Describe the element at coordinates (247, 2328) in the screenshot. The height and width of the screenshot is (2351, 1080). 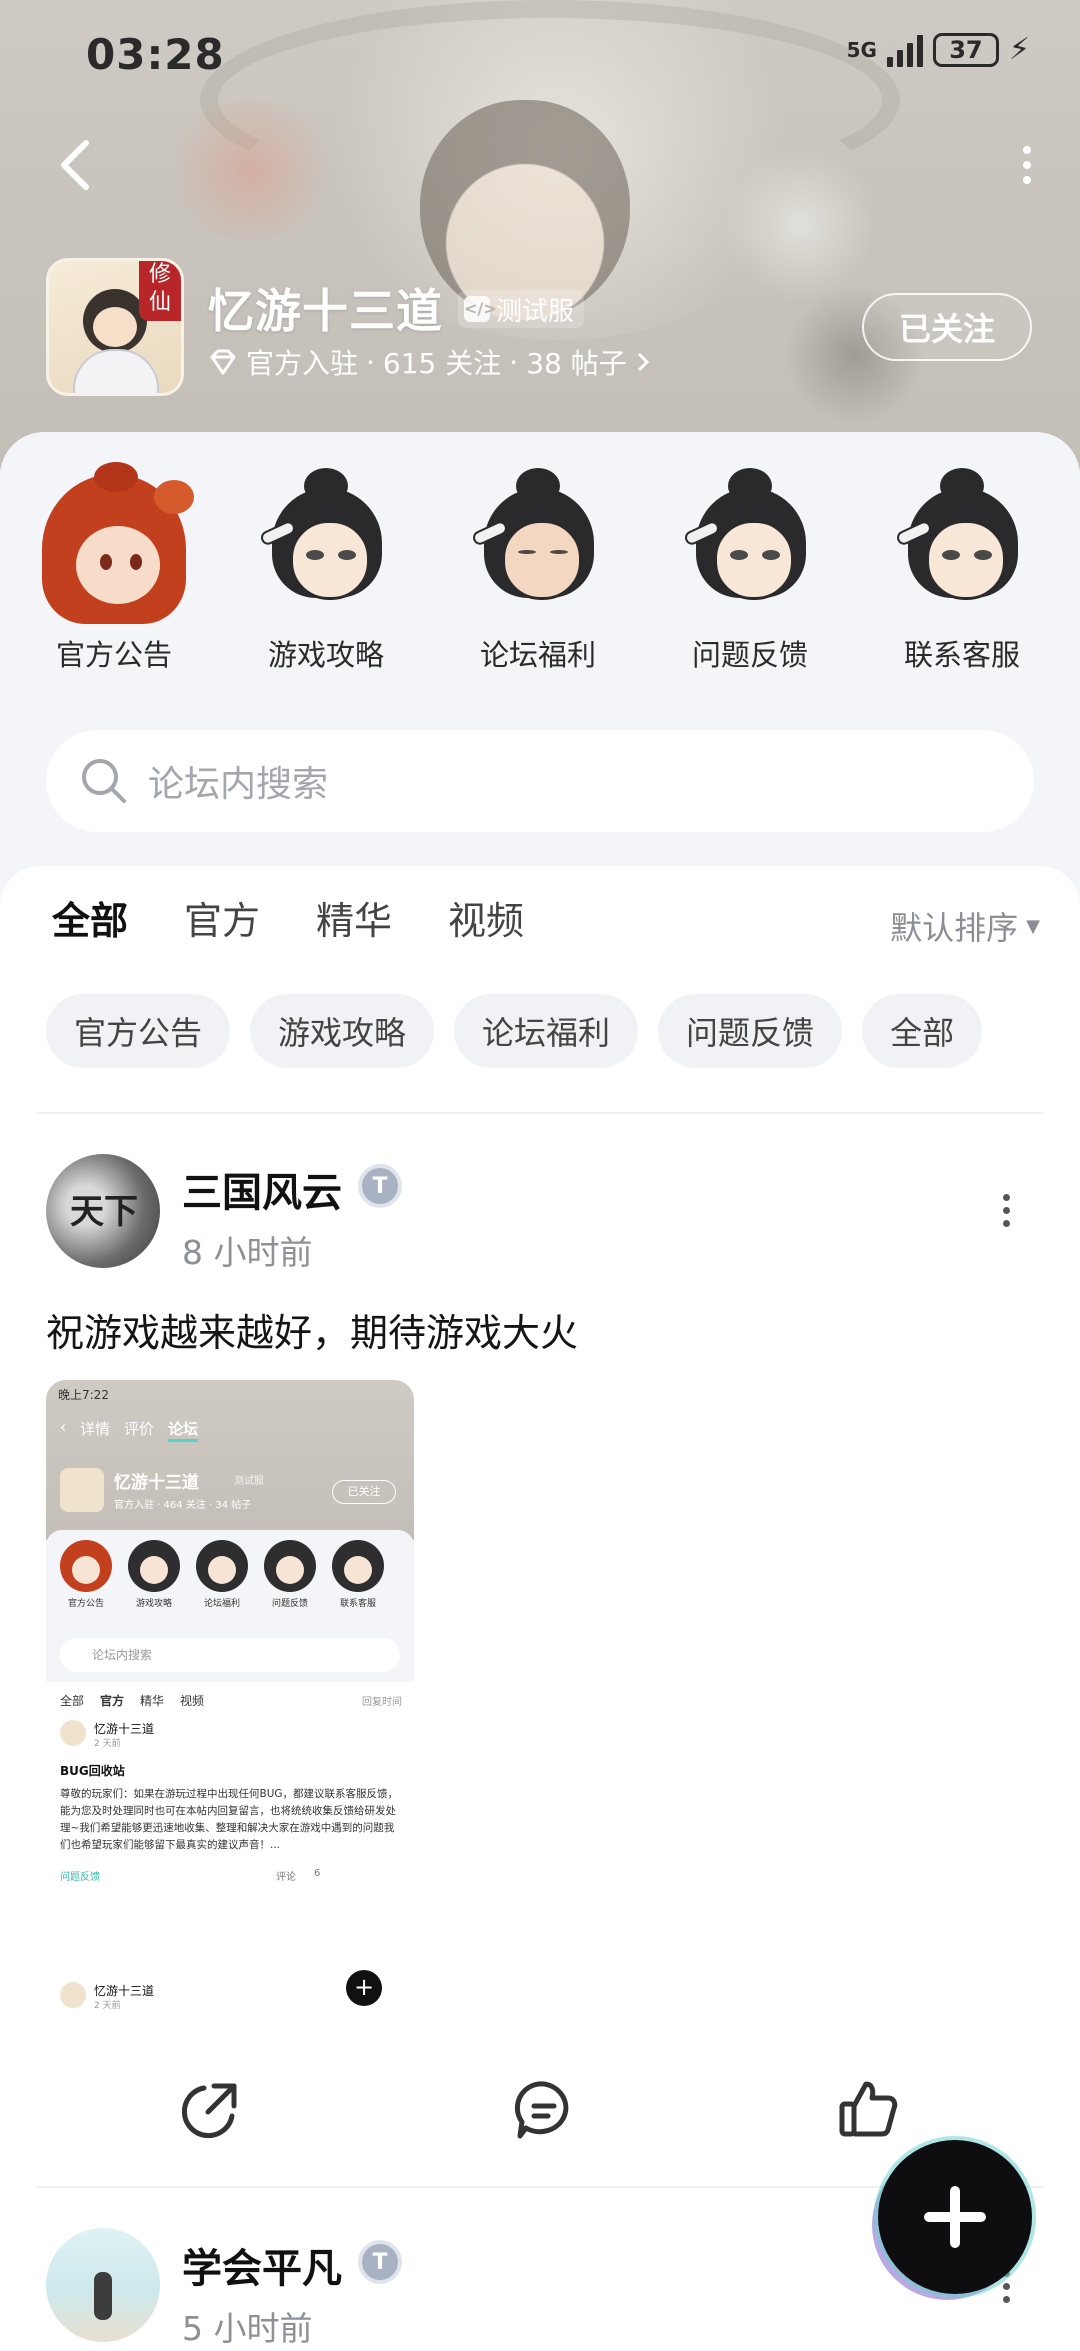
I see `post-time: 5 小时前` at that location.